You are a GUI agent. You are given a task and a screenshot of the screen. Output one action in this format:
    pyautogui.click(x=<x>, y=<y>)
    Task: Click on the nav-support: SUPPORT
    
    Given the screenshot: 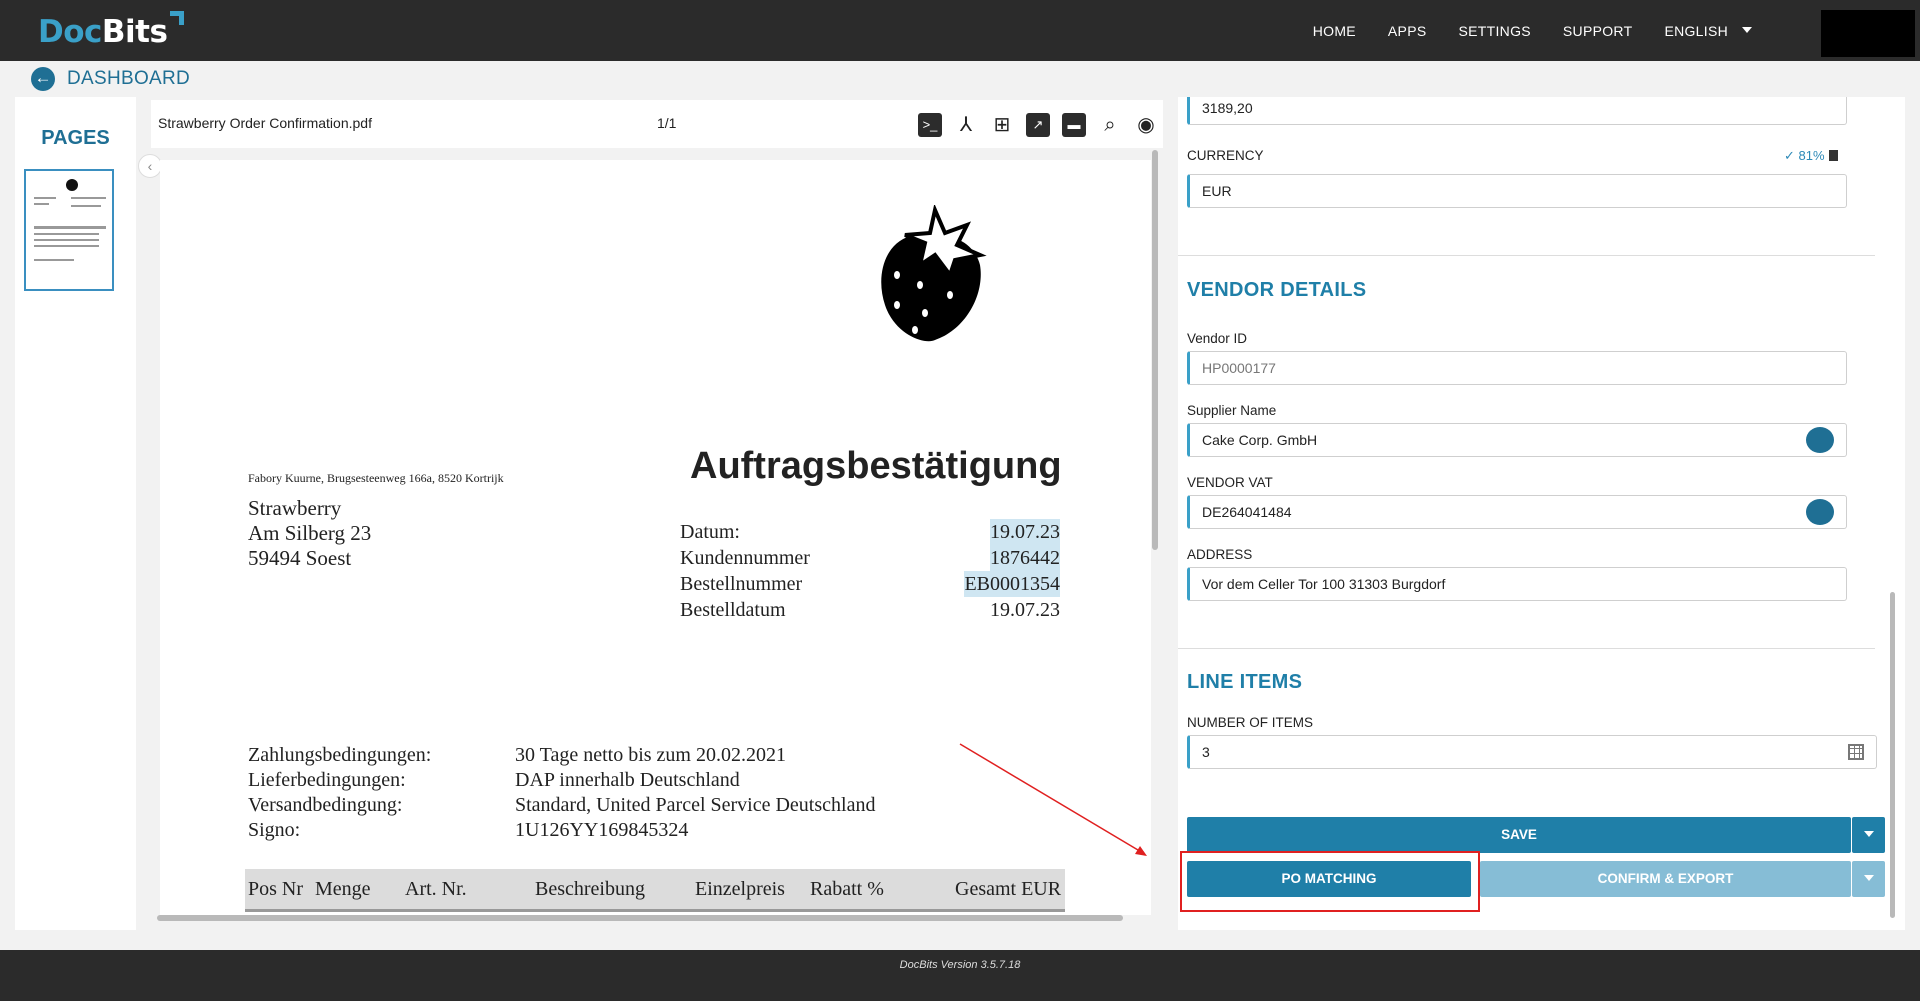 What is the action you would take?
    pyautogui.click(x=1598, y=31)
    